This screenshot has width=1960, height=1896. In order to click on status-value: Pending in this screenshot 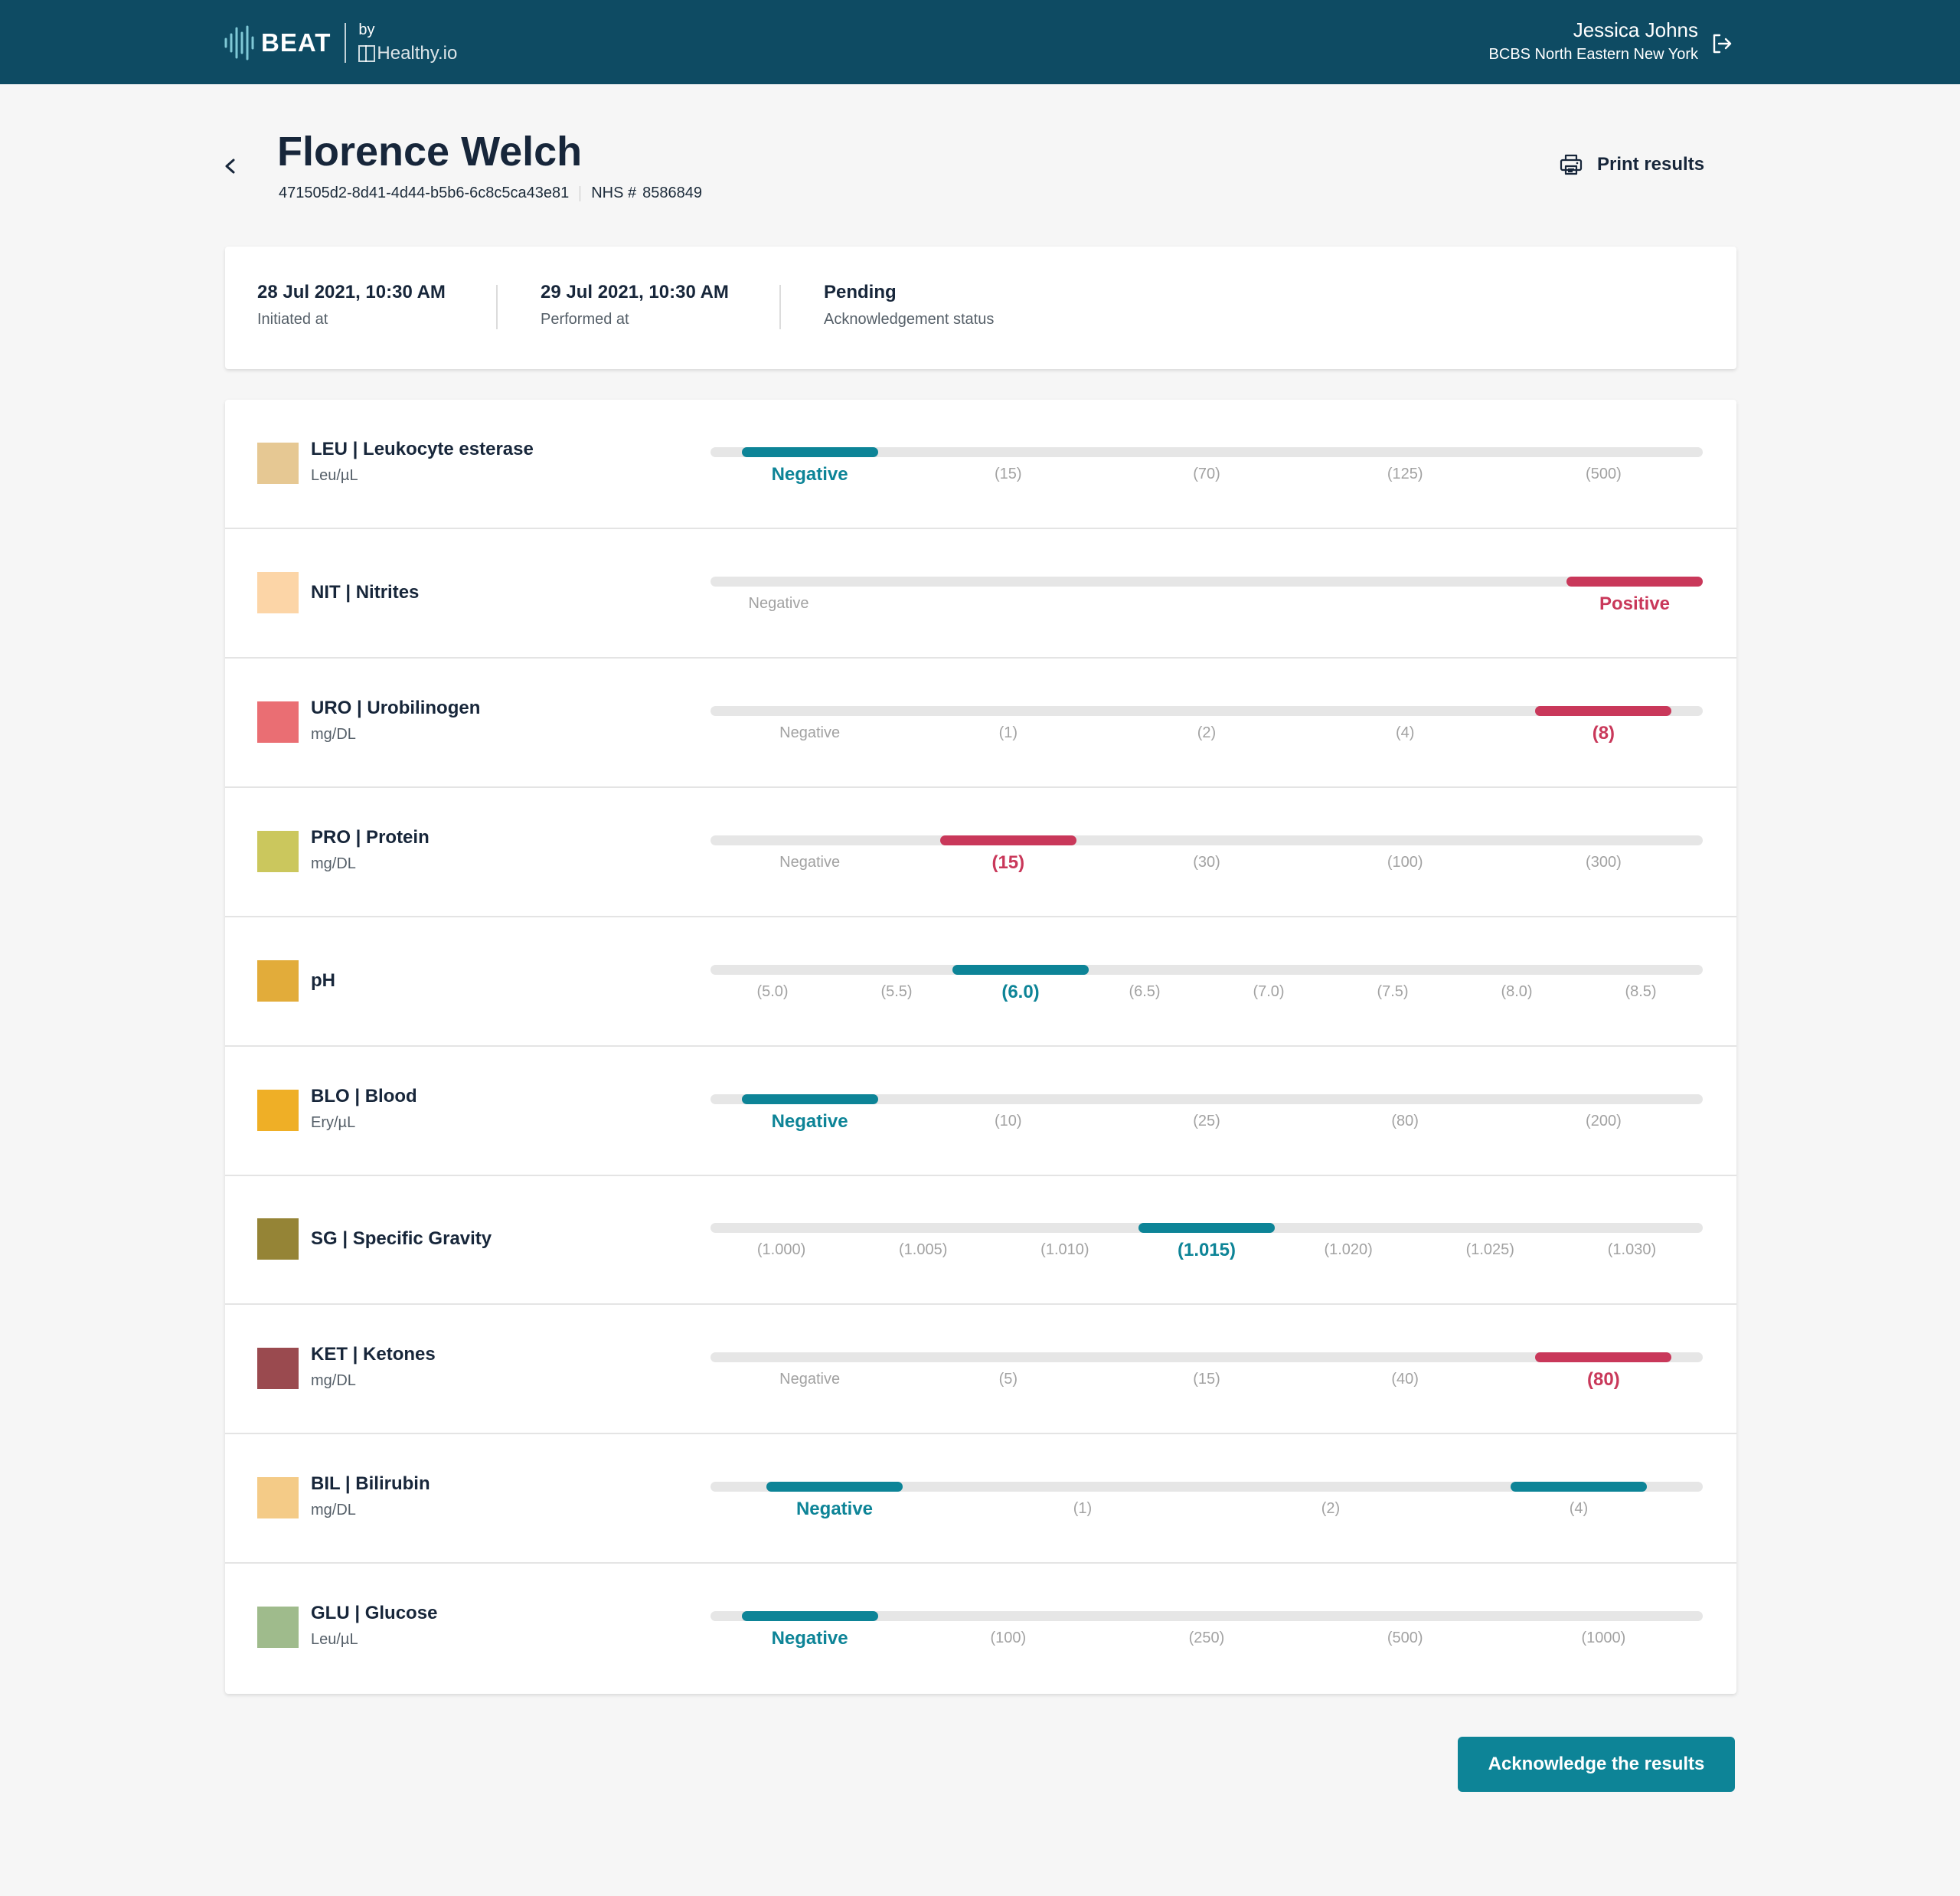, I will do `click(860, 292)`.